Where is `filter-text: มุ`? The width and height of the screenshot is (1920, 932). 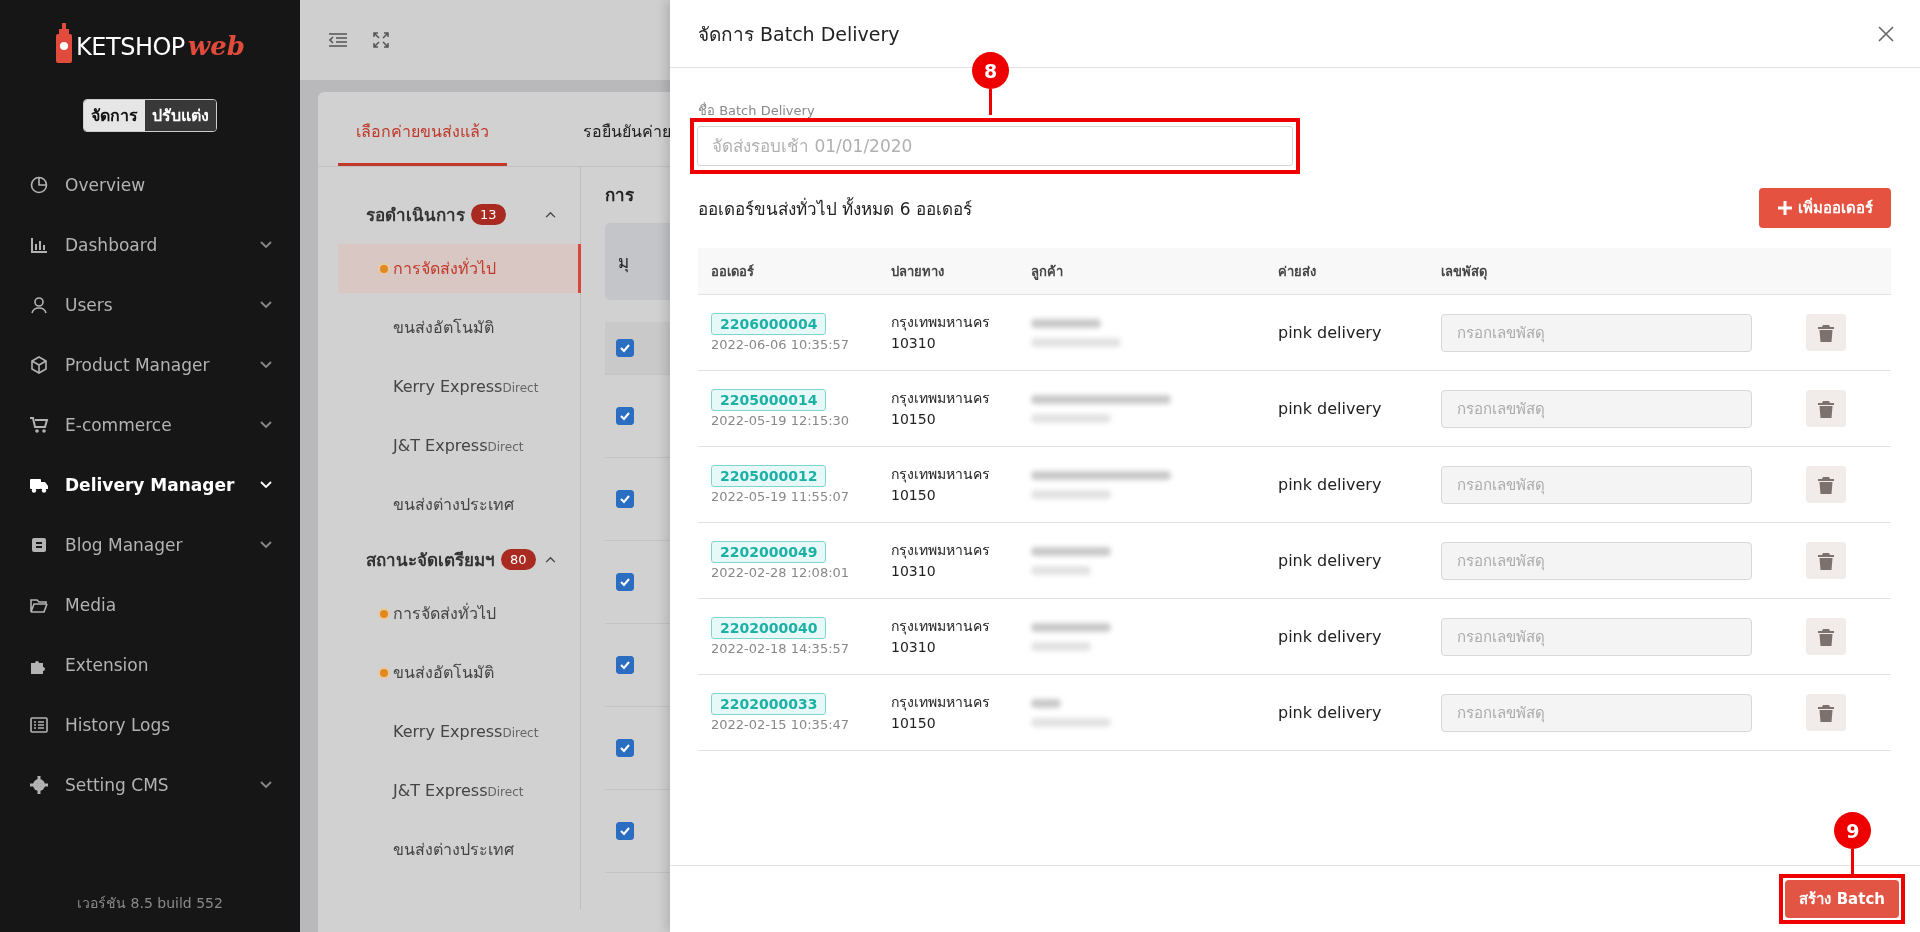 filter-text: มุ is located at coordinates (623, 263).